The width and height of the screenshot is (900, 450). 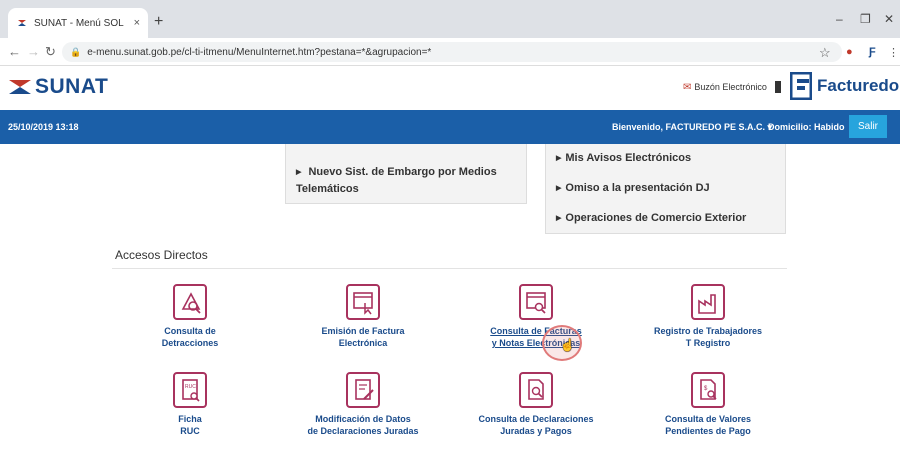 What do you see at coordinates (363, 390) in the screenshot?
I see `edit-document-icon` at bounding box center [363, 390].